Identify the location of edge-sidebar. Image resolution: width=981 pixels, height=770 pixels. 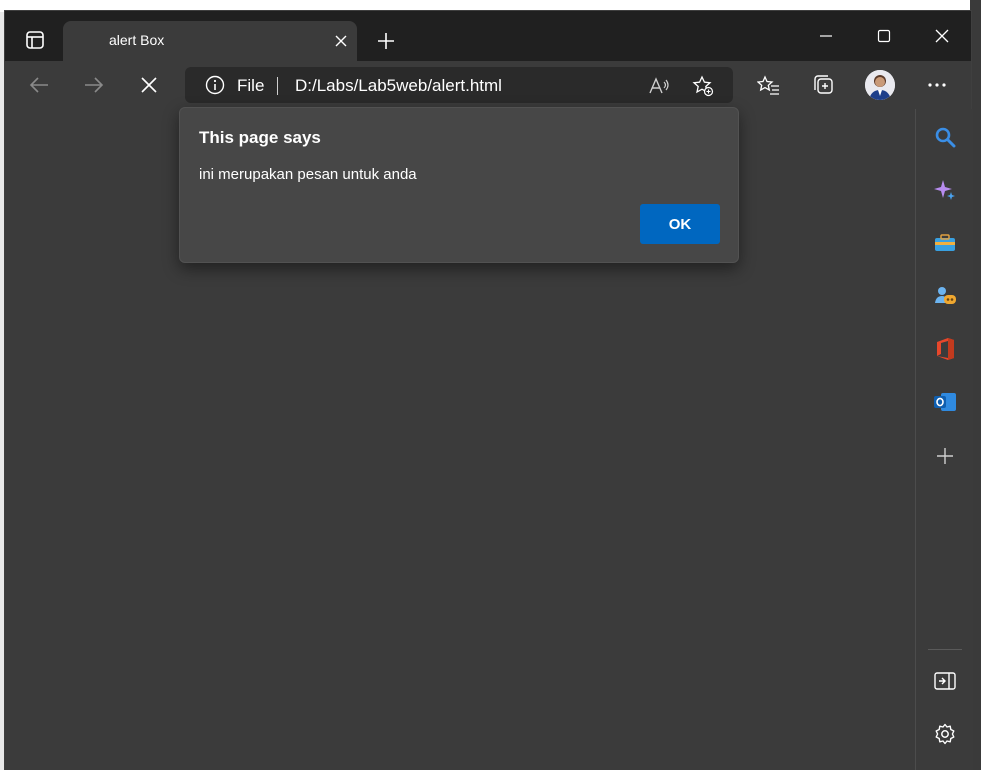
(944, 439).